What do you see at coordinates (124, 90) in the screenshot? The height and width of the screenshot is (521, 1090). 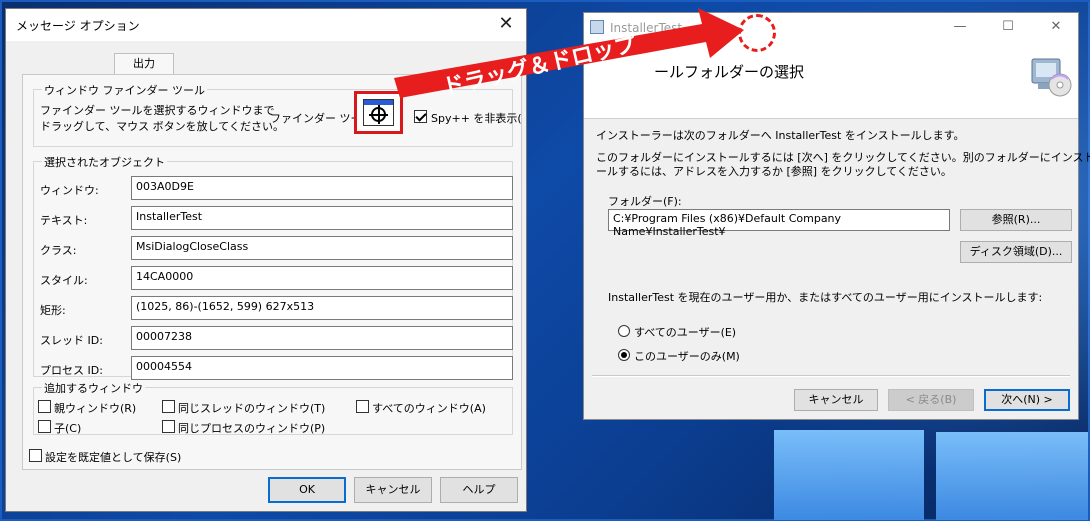 I see `finder-group-title: ウィンドウ ファインダー ツール` at bounding box center [124, 90].